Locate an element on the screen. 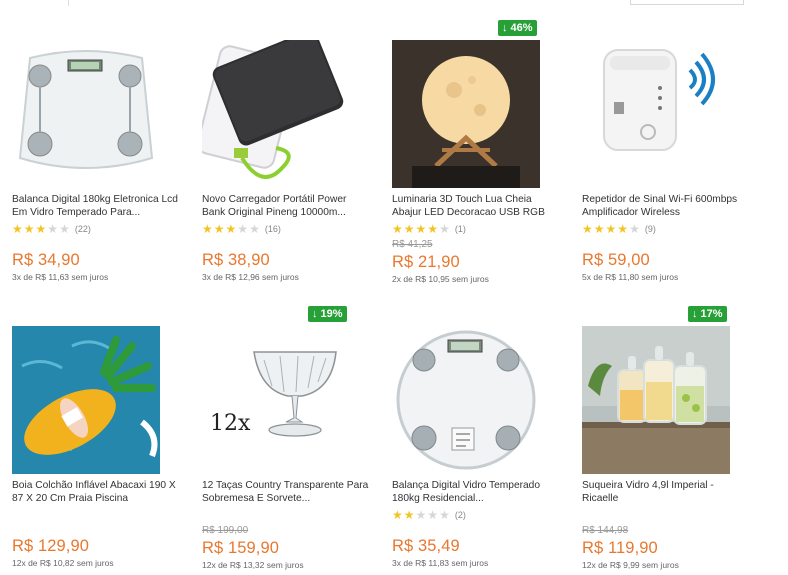 This screenshot has width=788, height=575. product-image-pineapple-float is located at coordinates (86, 400).